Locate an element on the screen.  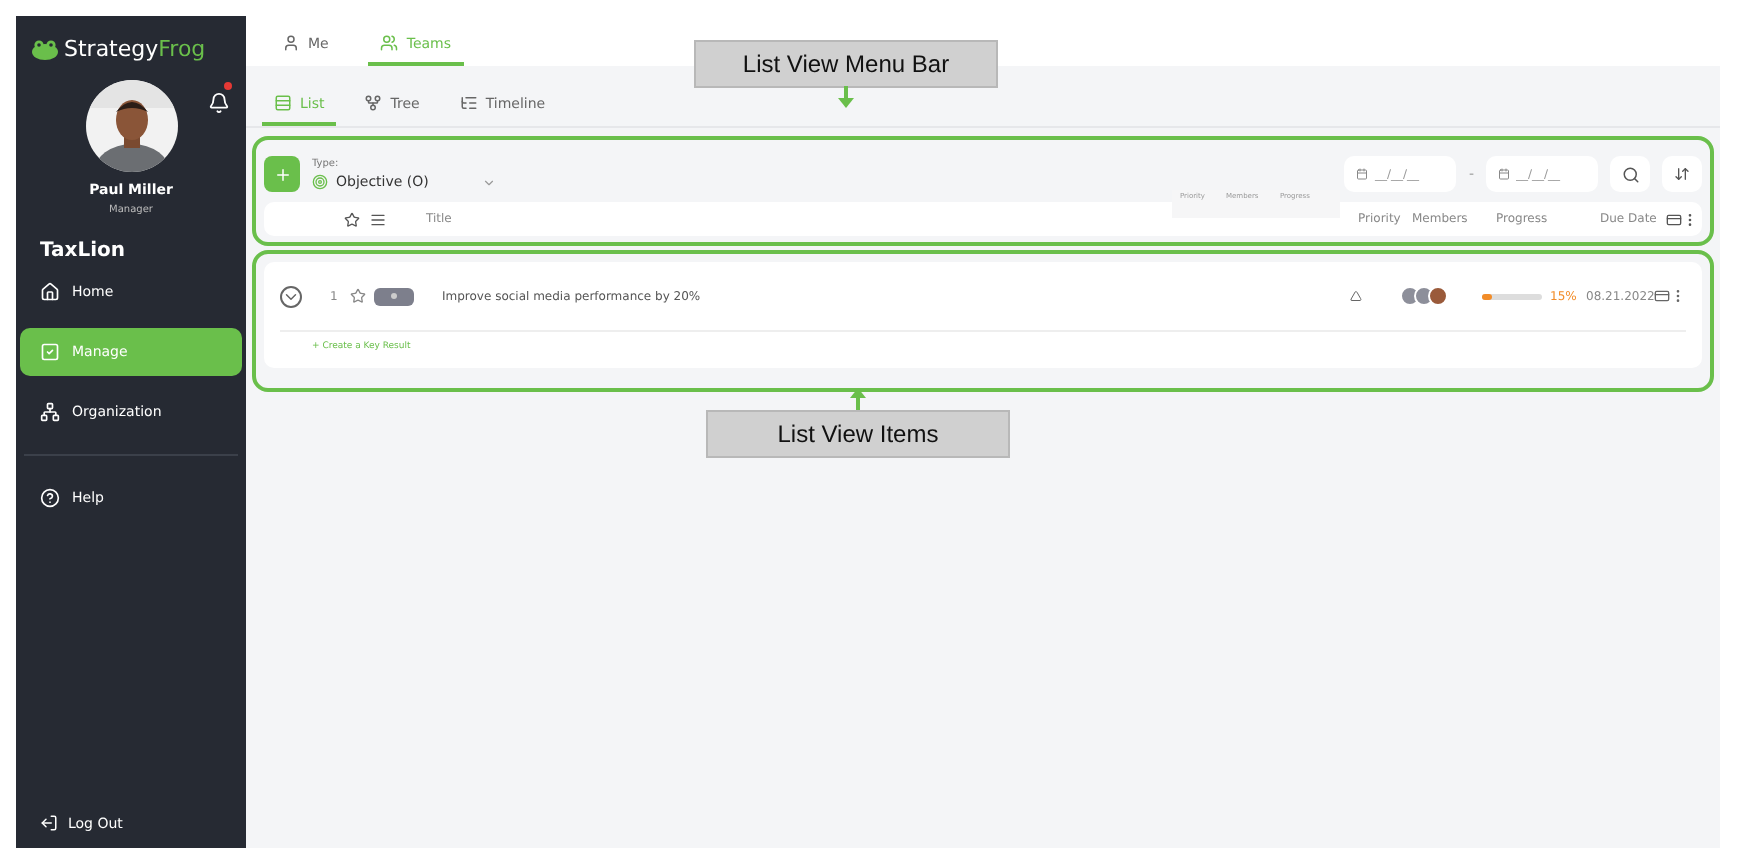
expand-icon is located at coordinates (291, 296).